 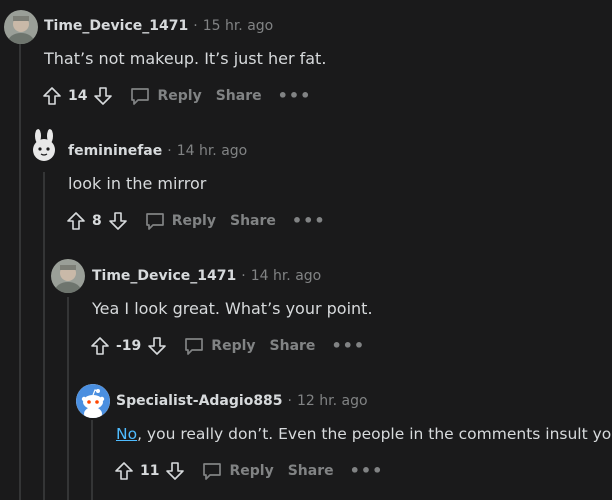 What do you see at coordinates (97, 221) in the screenshot?
I see `vote-score: 8` at bounding box center [97, 221].